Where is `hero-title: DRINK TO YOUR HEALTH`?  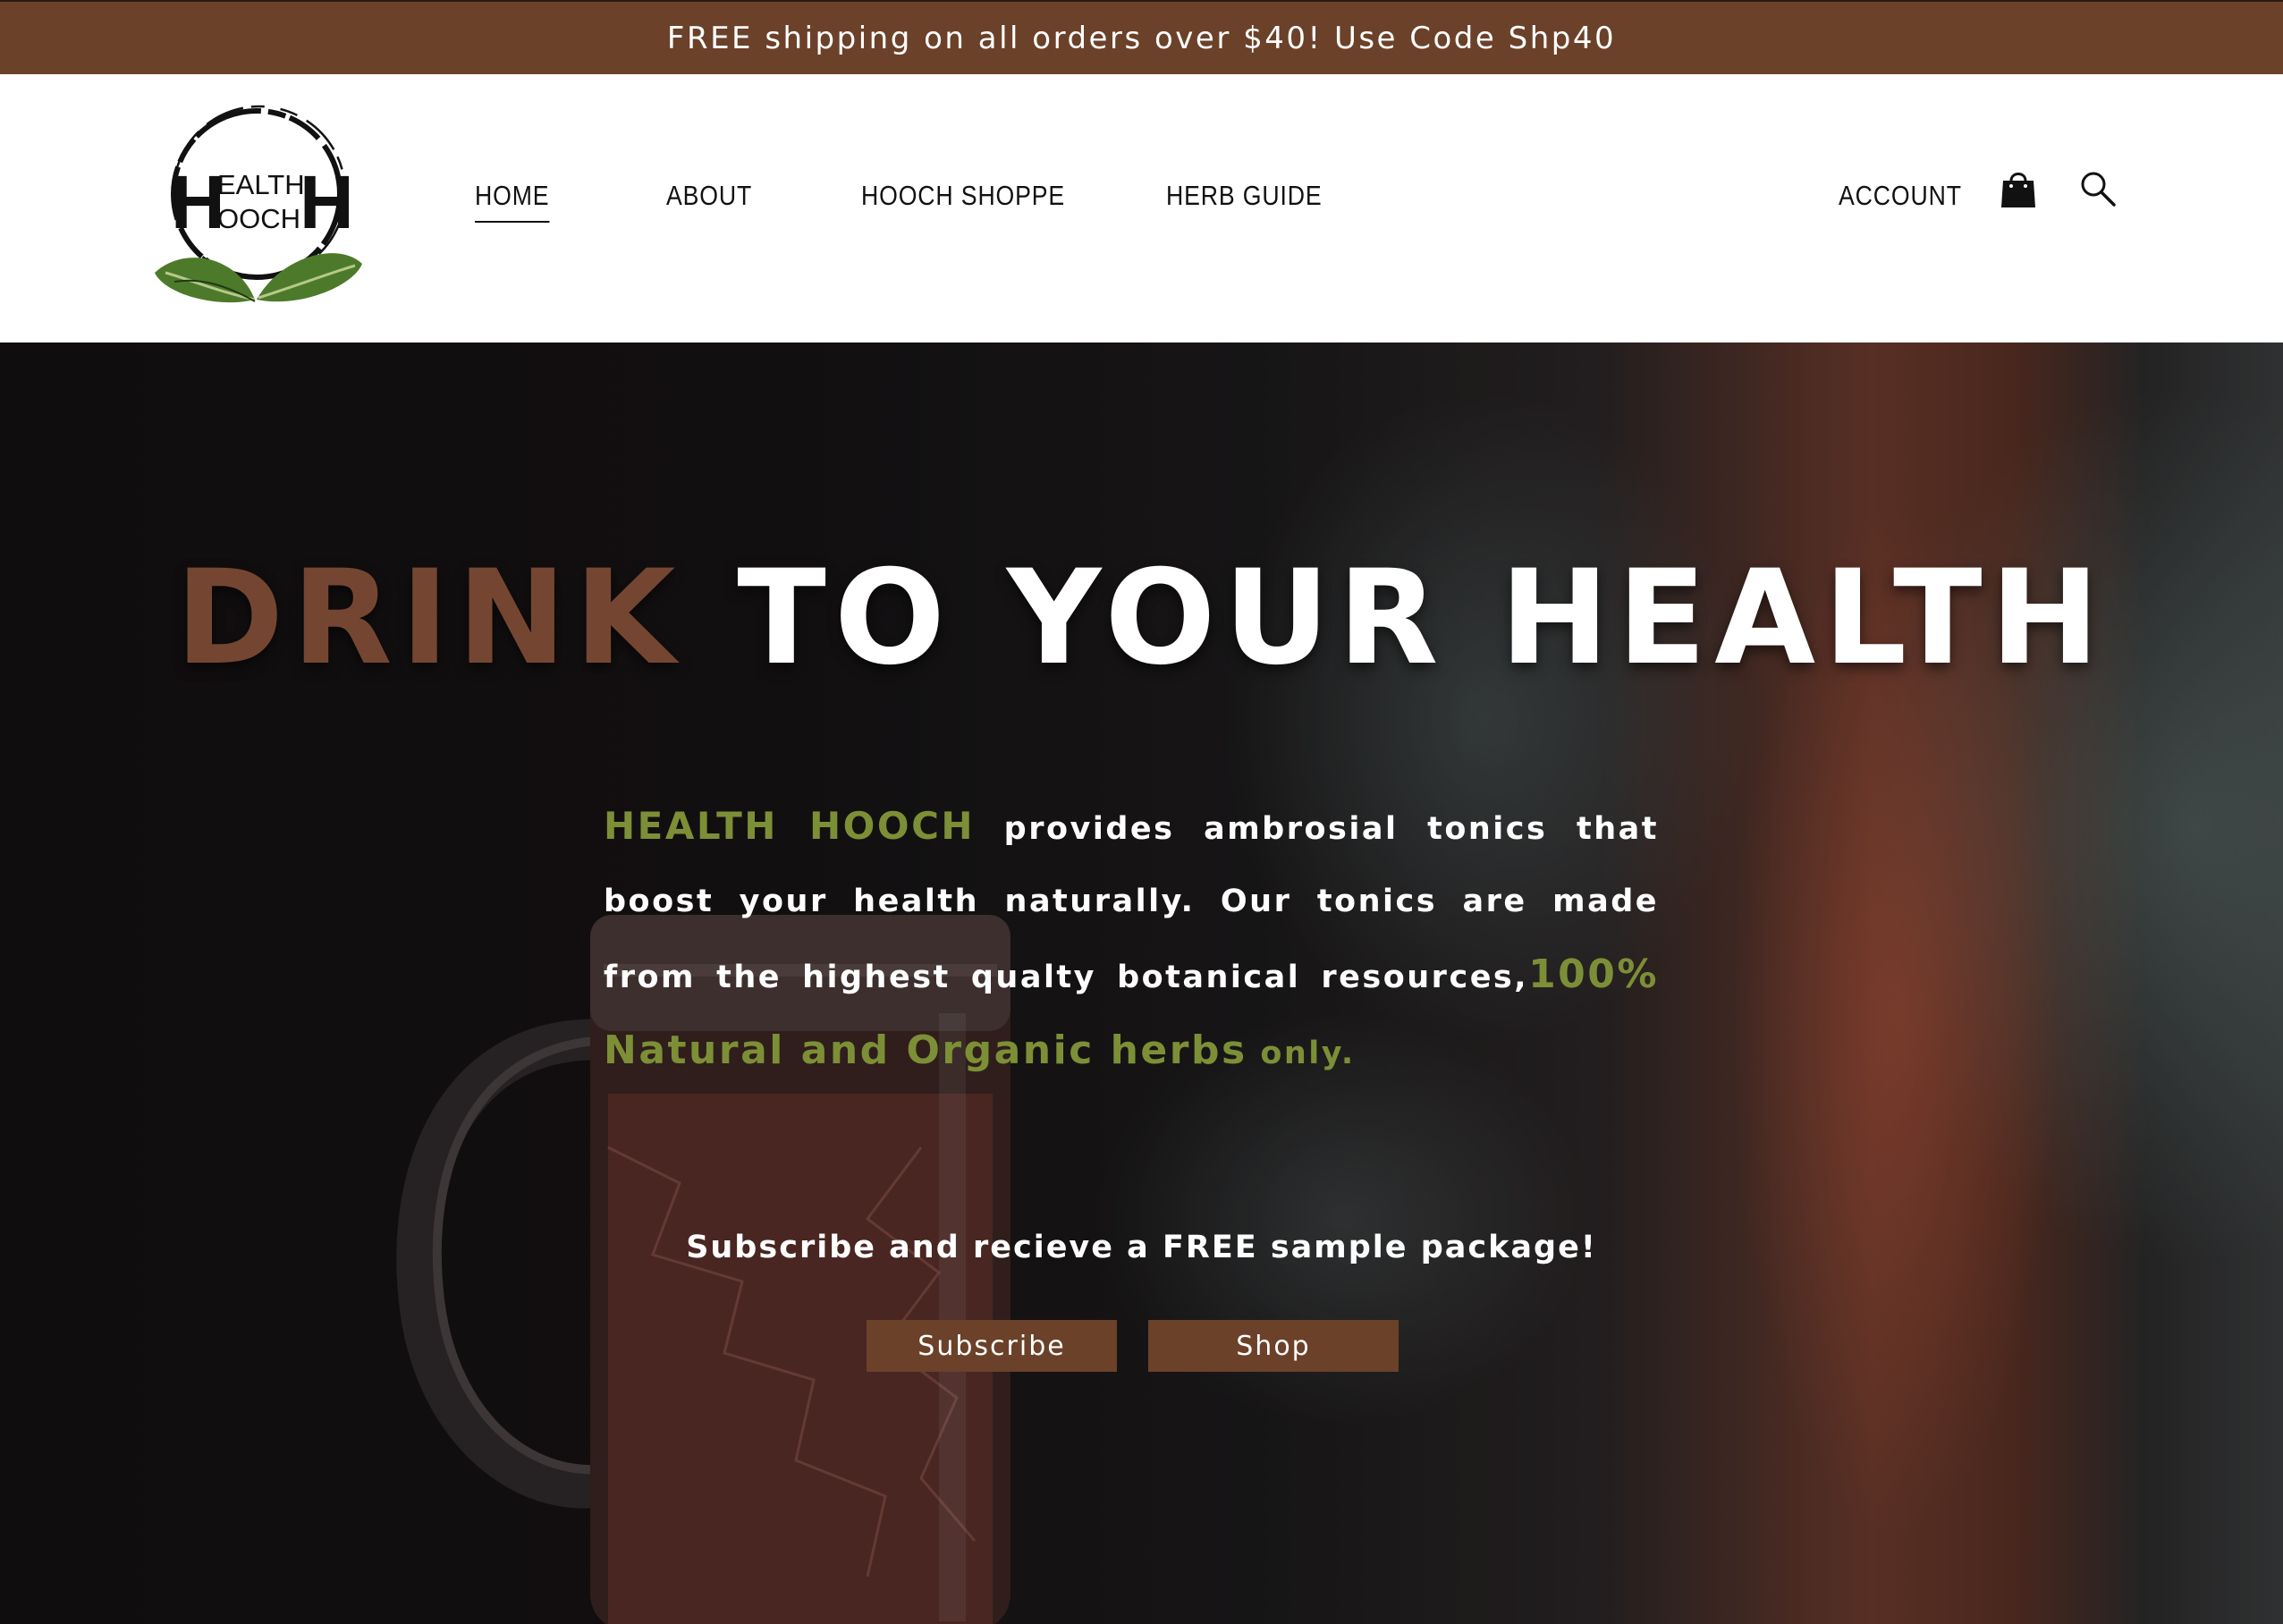
hero-title: DRINK TO YOUR HEALTH is located at coordinates (1141, 618).